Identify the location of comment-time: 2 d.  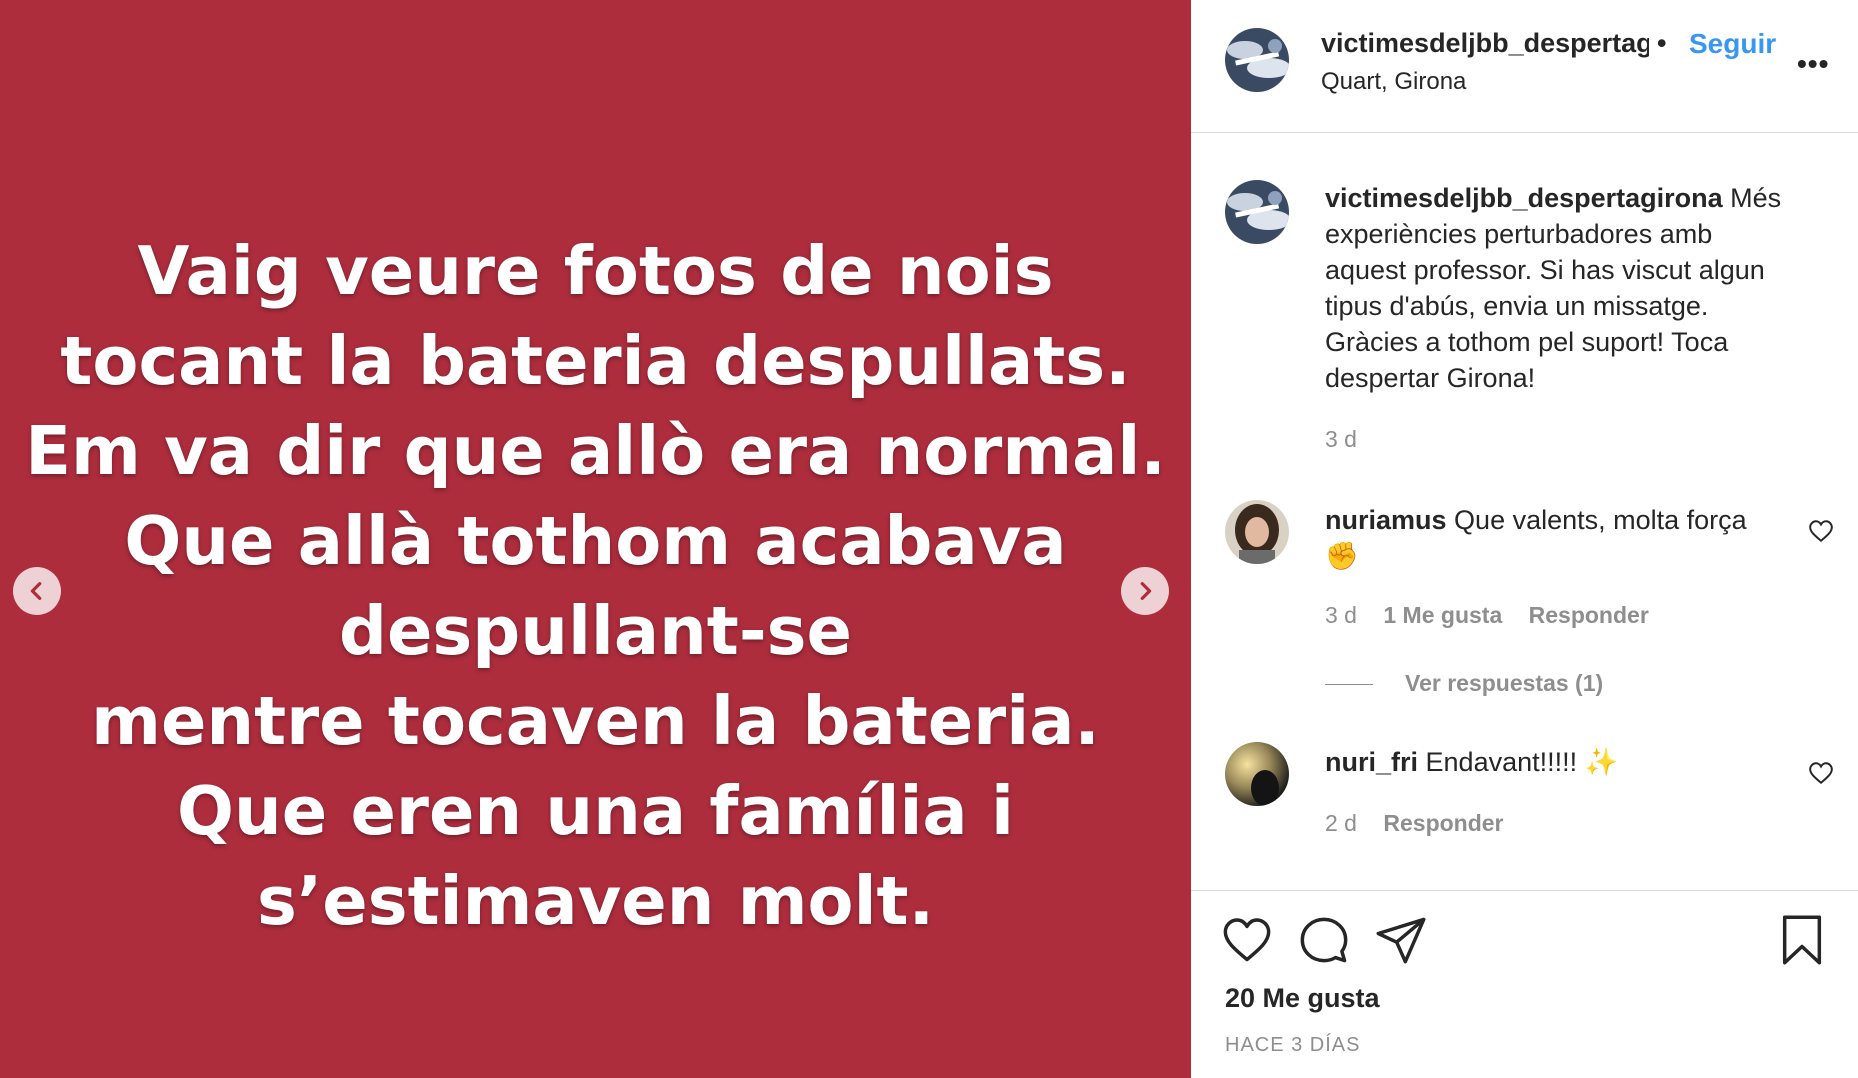
(1341, 823).